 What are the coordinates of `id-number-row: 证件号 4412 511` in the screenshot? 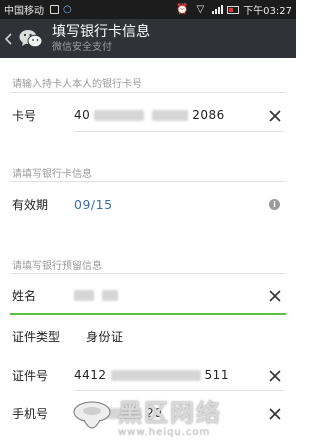 It's located at (148, 375).